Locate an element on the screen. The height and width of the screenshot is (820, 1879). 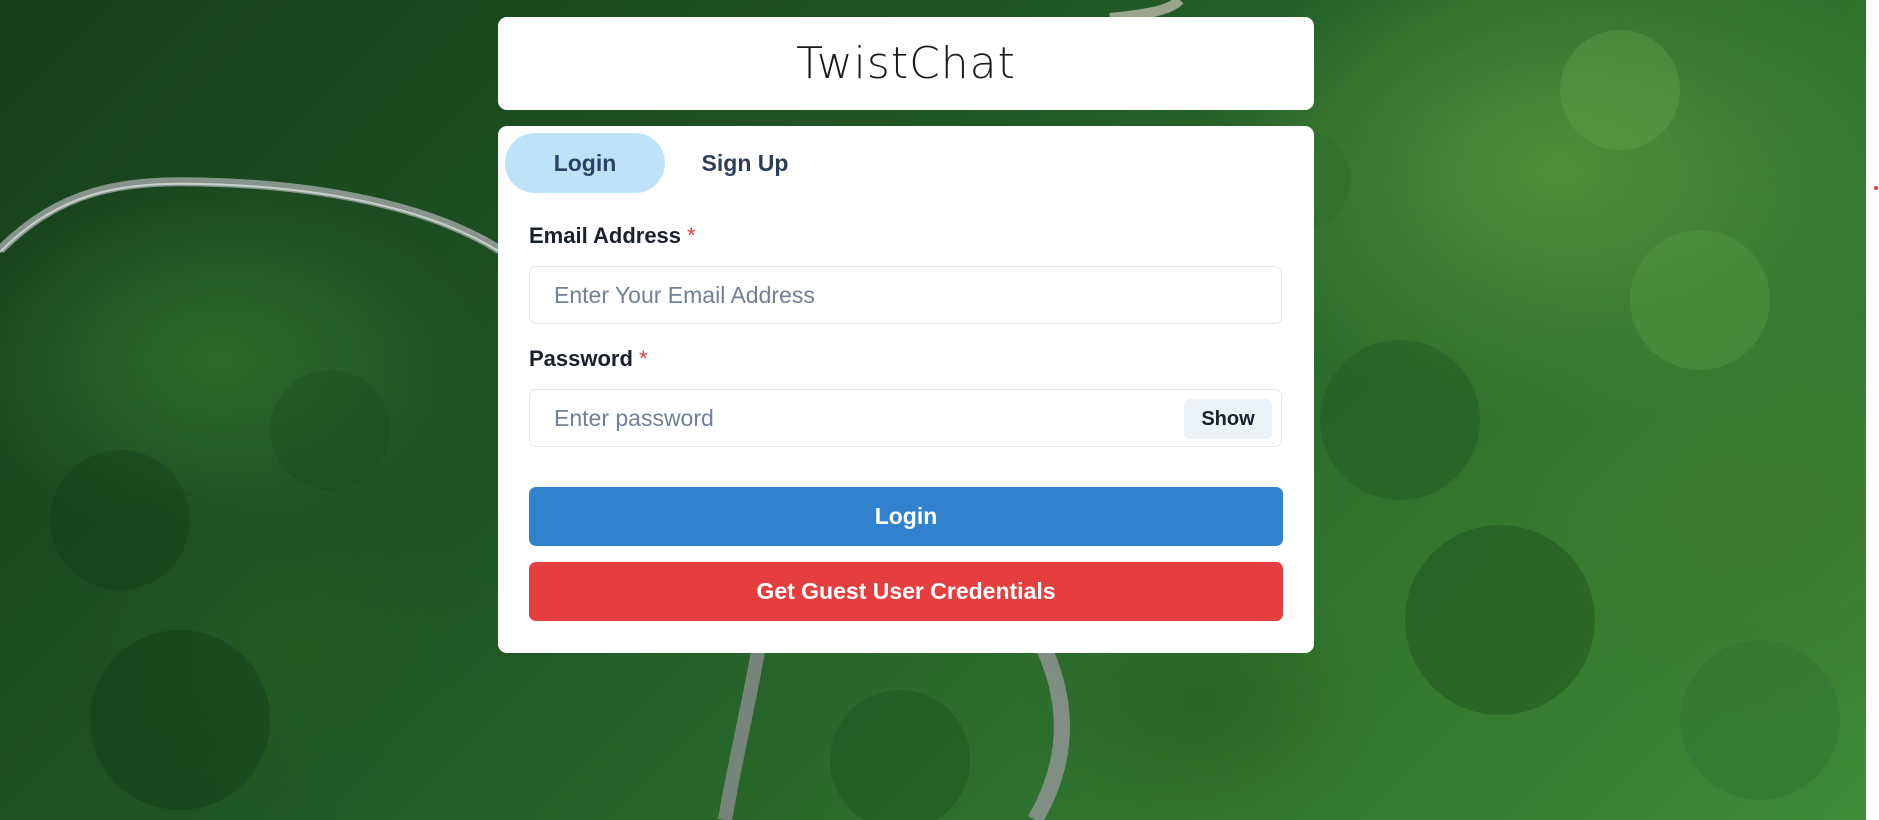
window-edge-strip is located at coordinates (1872, 410).